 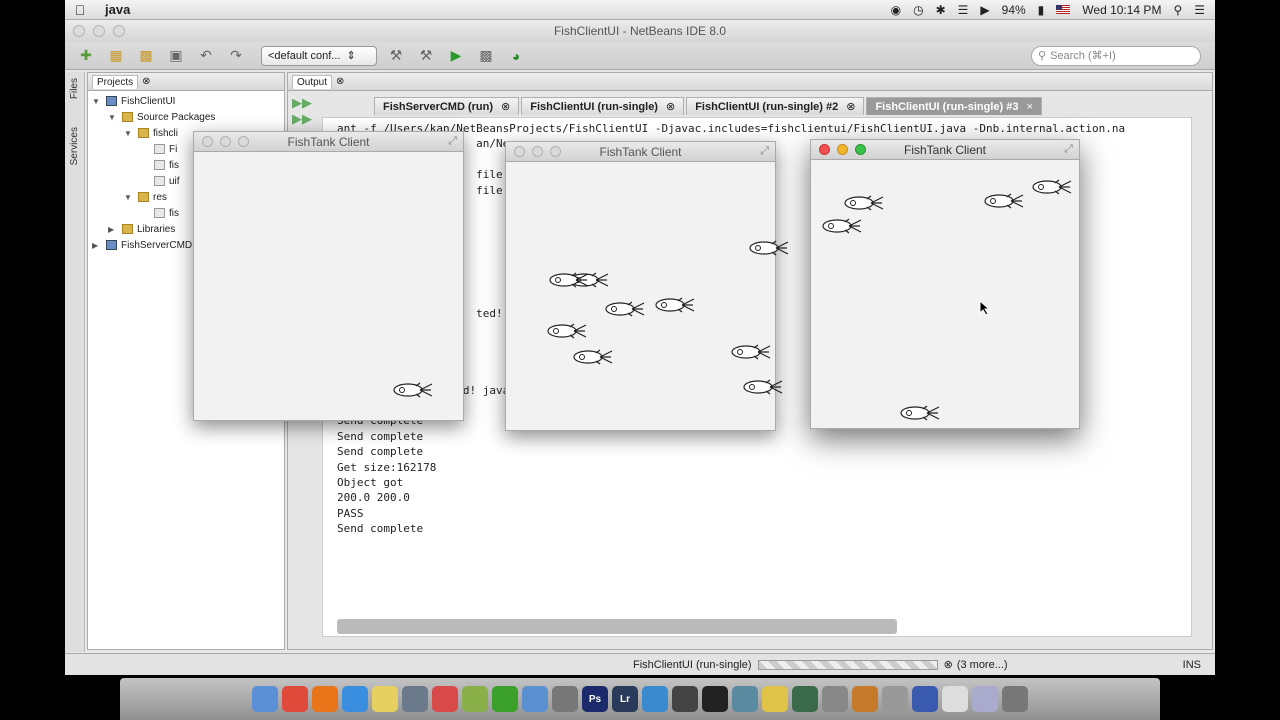 What do you see at coordinates (176, 56) in the screenshot?
I see `save-all-button: ▣` at bounding box center [176, 56].